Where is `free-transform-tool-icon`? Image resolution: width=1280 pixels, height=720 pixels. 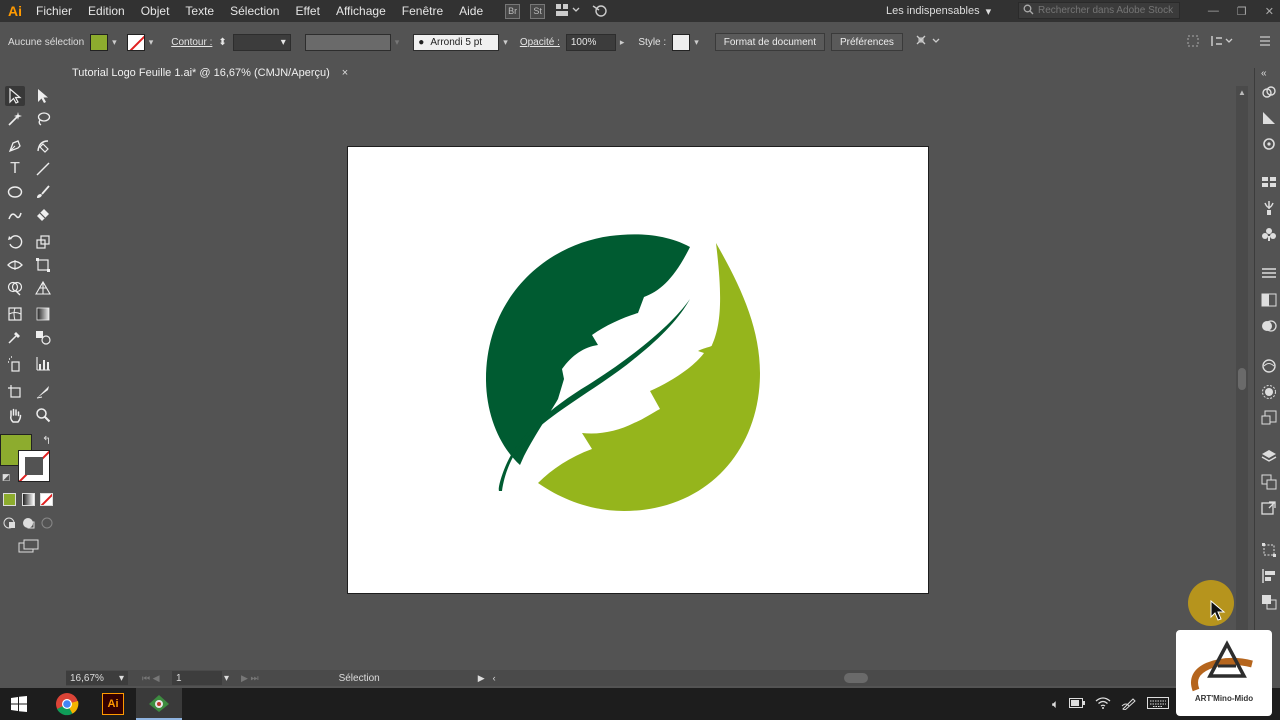
free-transform-tool-icon is located at coordinates (43, 265).